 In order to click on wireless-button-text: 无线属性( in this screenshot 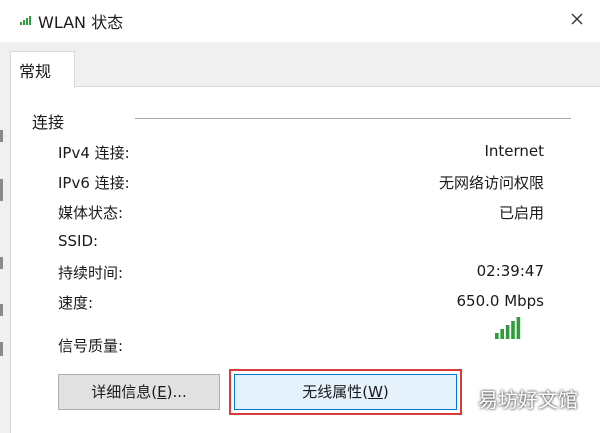, I will do `click(335, 392)`.